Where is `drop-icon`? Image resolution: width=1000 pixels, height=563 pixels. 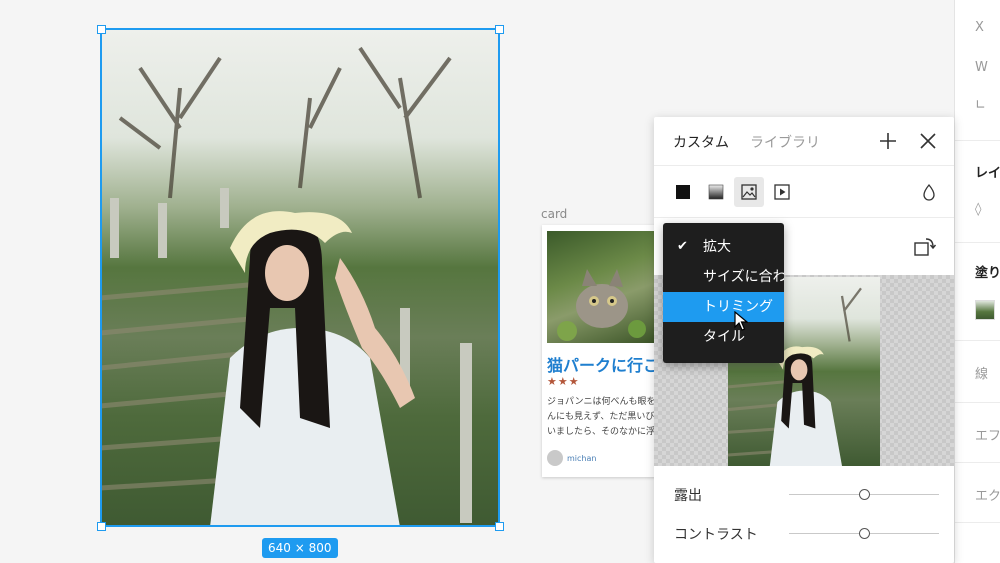
drop-icon is located at coordinates (929, 192).